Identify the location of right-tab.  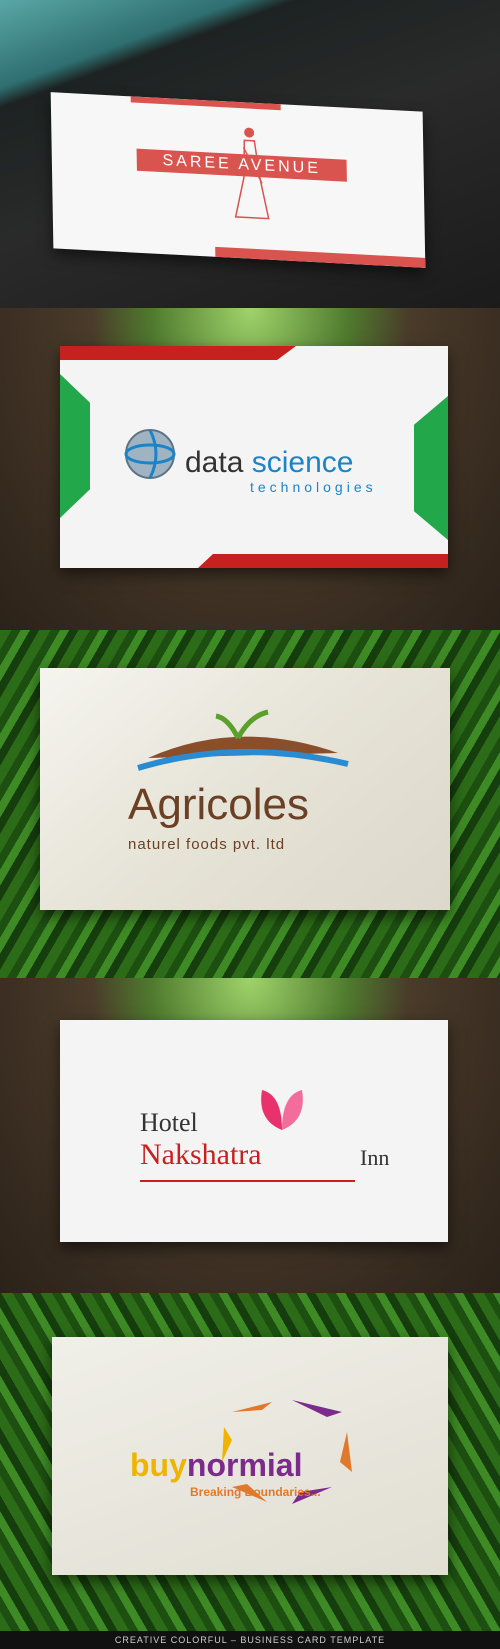
(431, 468).